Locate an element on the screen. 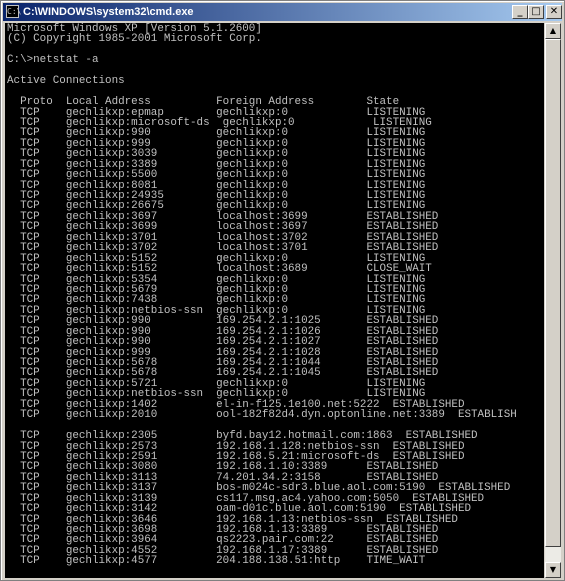 This screenshot has height=581, width=565. close-button: ✕ is located at coordinates (554, 12).